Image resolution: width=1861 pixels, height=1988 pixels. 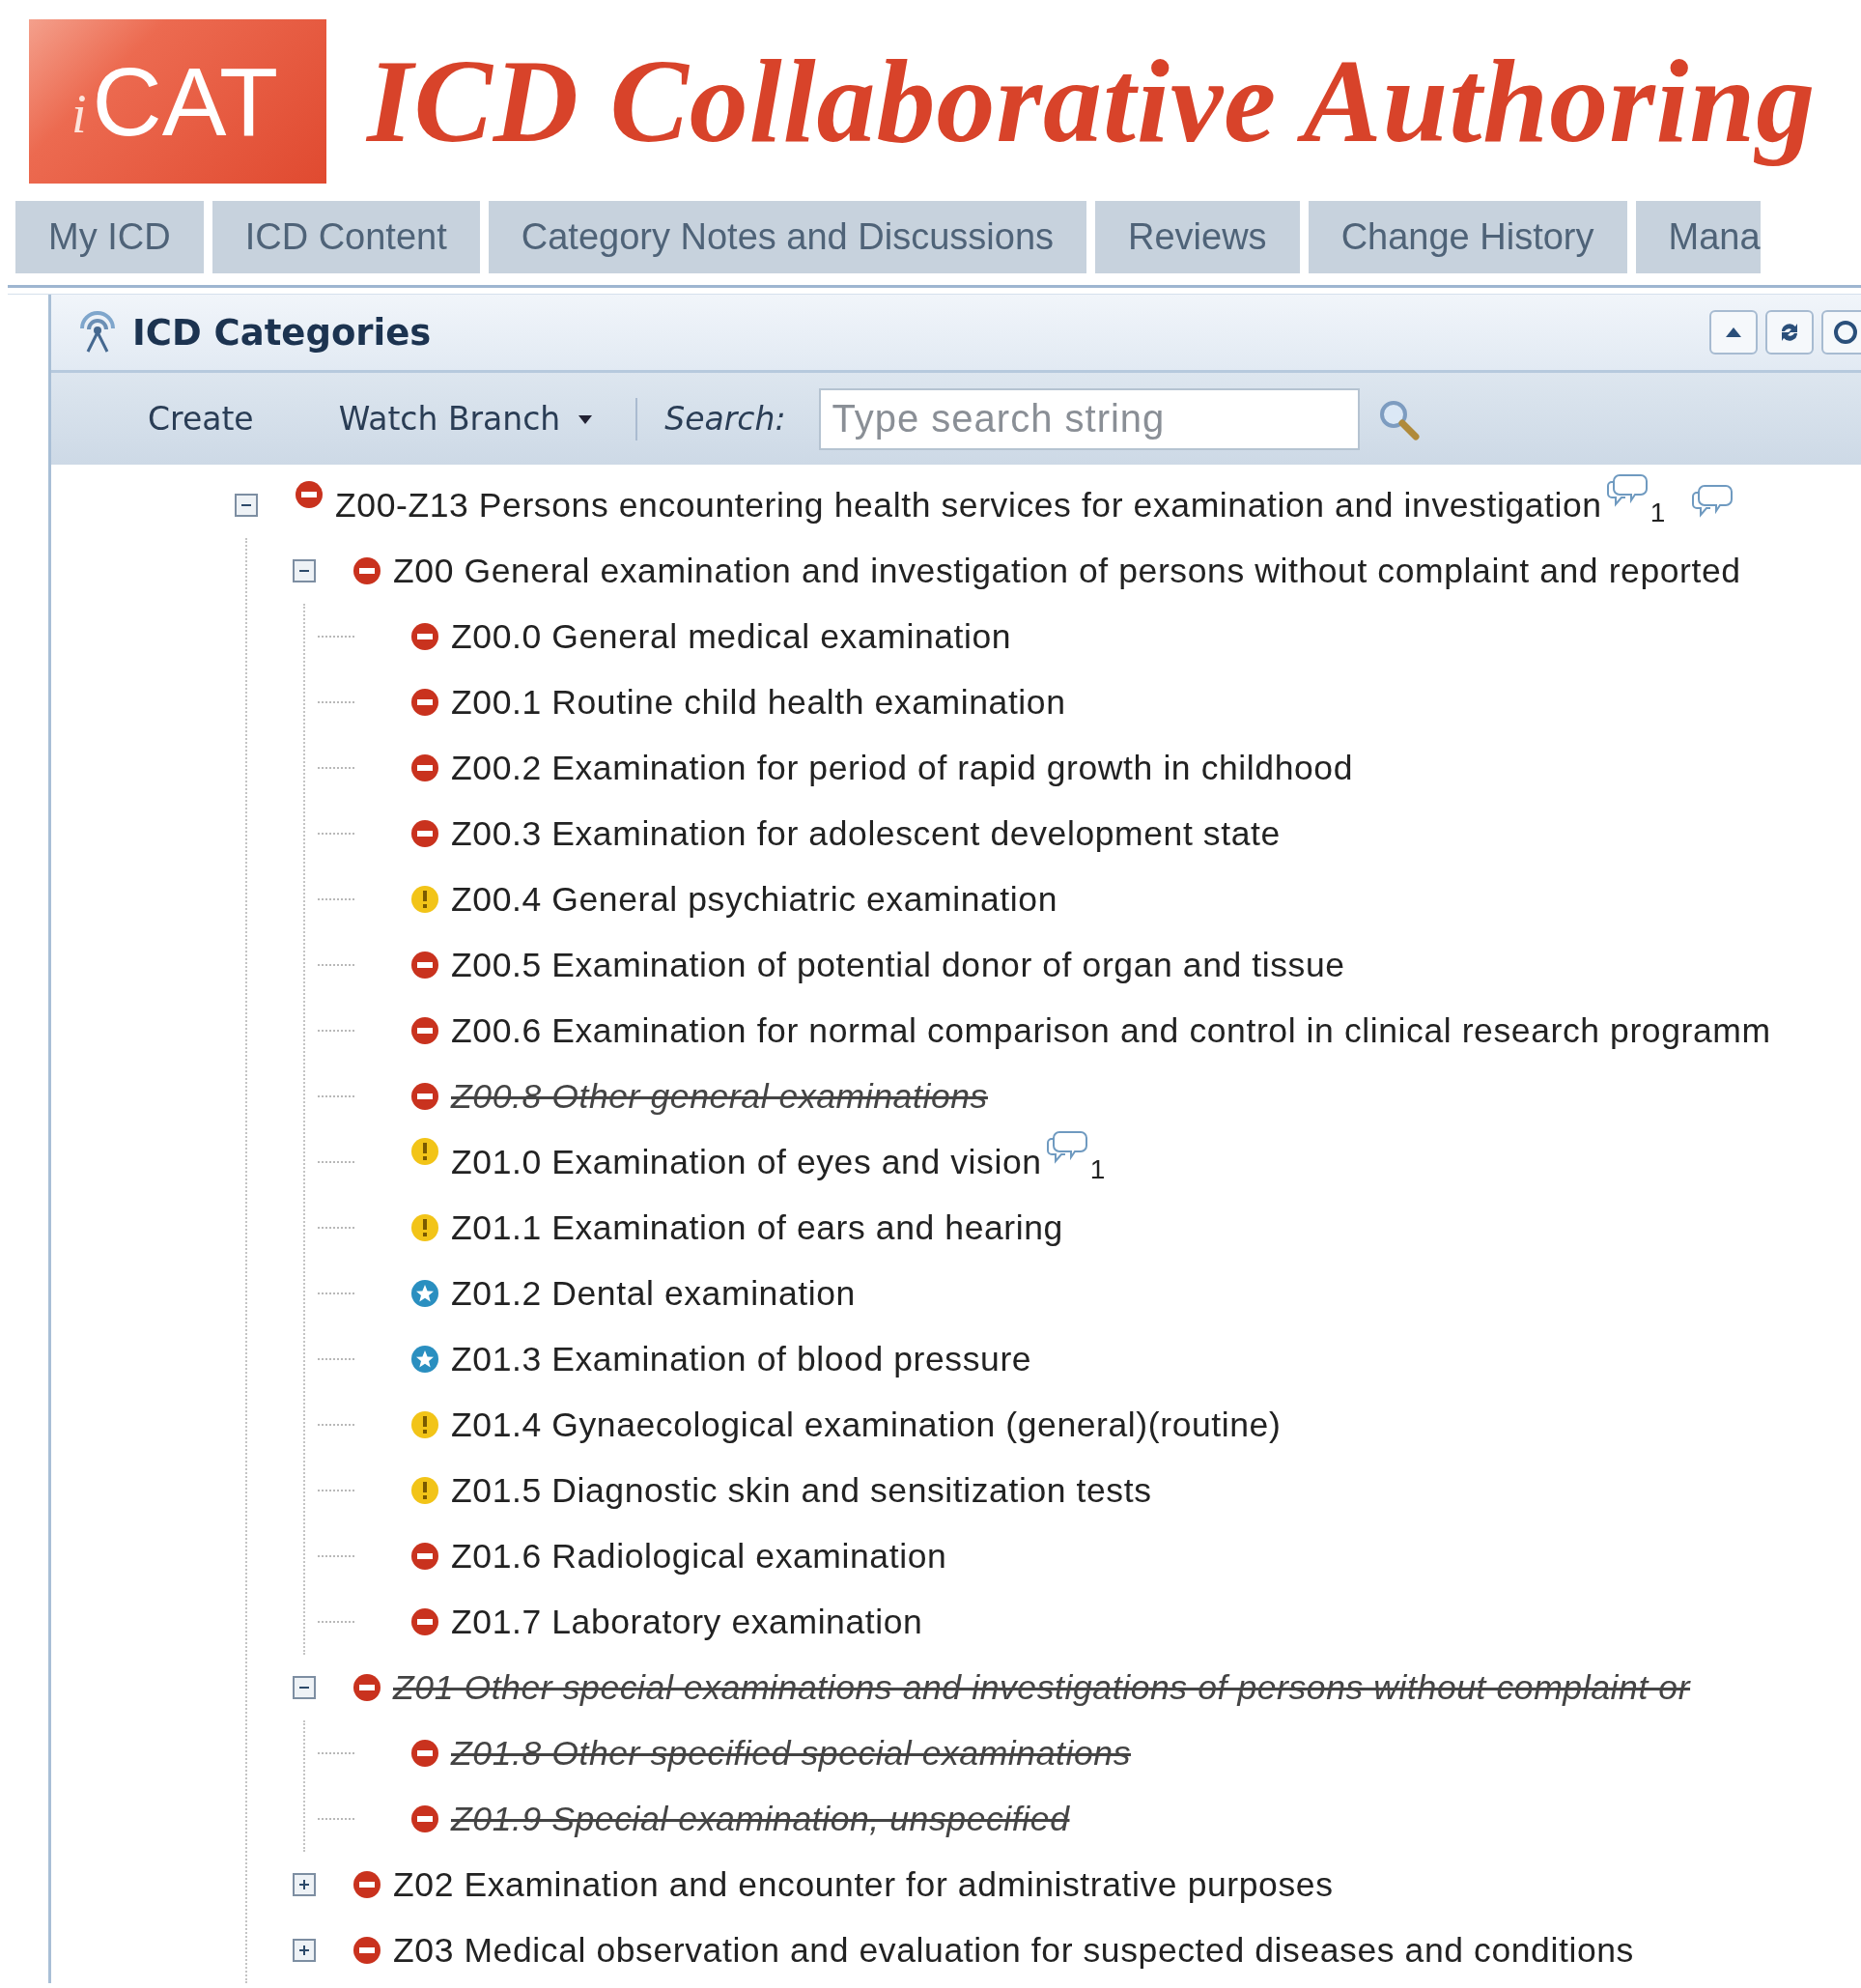 I want to click on panel-button, so click(x=1841, y=332).